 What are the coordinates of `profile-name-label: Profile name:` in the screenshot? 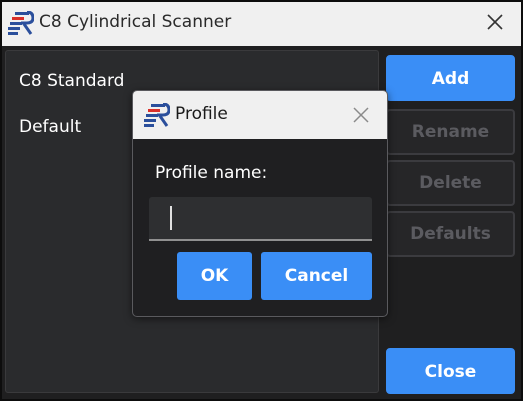 It's located at (211, 173).